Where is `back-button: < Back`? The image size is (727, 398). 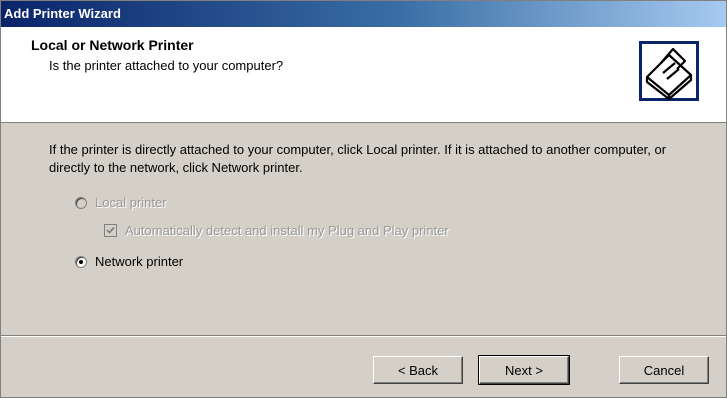
back-button: < Back is located at coordinates (418, 370).